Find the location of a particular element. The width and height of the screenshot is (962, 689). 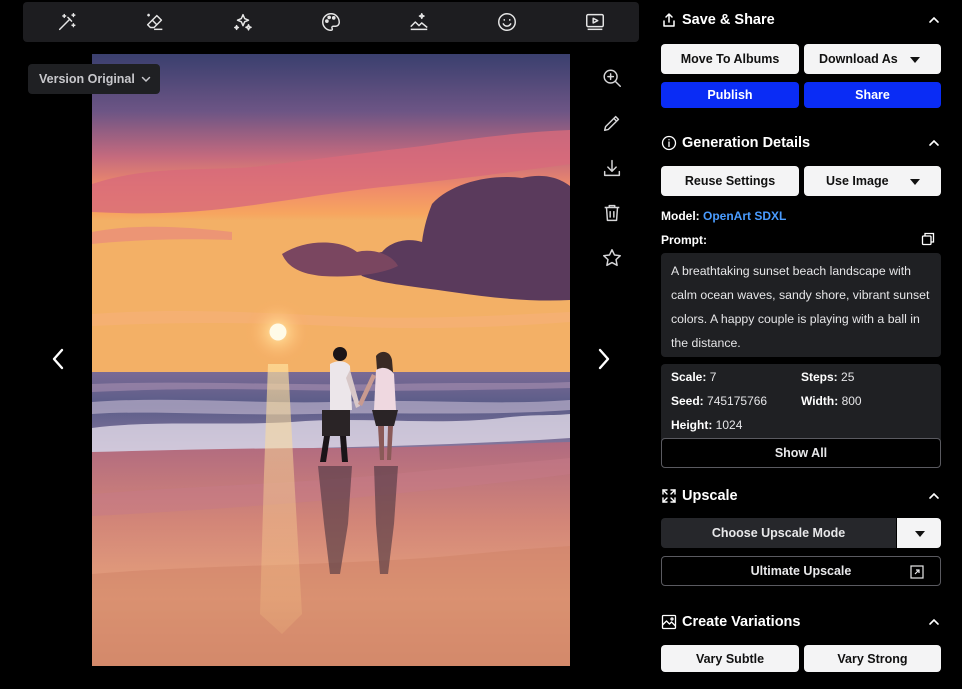

share-button: Share is located at coordinates (872, 95).